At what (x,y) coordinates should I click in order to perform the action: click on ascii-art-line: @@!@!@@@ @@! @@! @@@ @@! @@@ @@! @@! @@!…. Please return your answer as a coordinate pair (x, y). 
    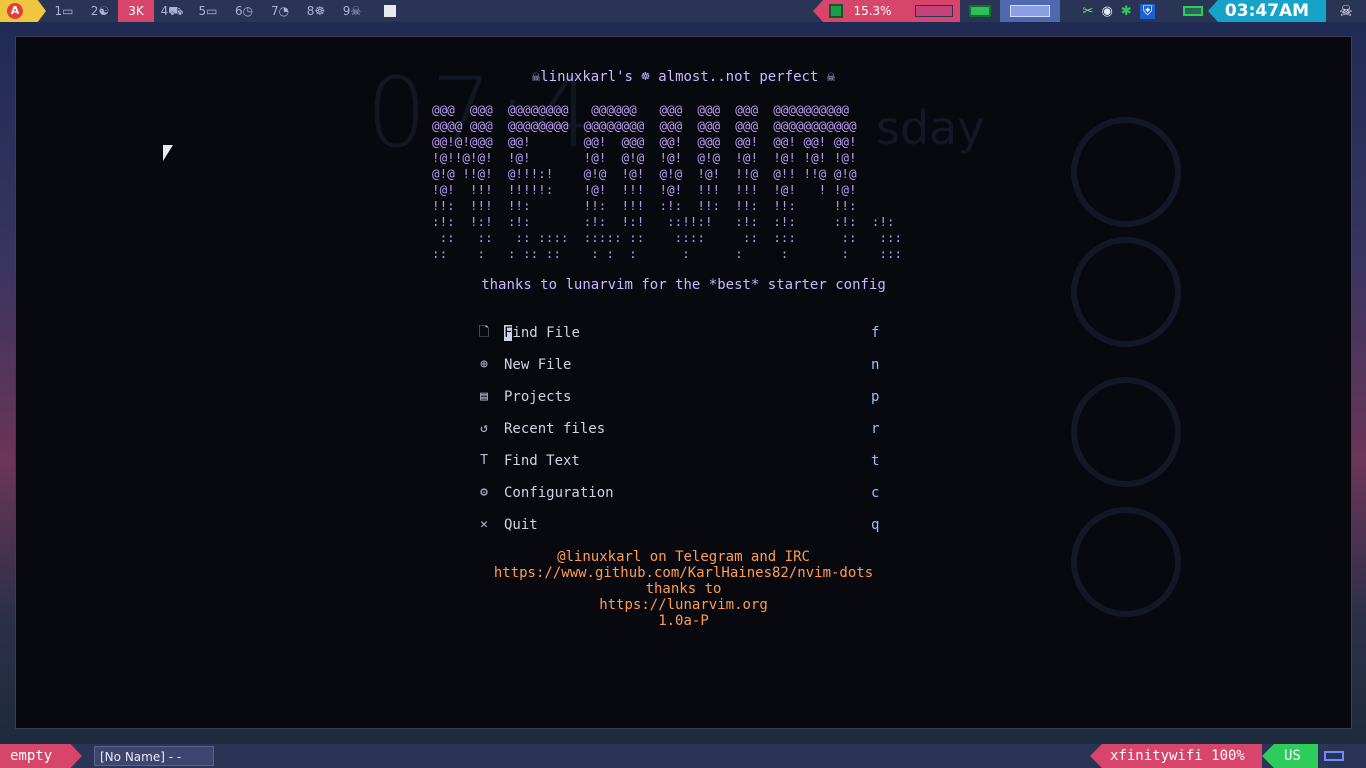
    Looking at the image, I should click on (644, 141).